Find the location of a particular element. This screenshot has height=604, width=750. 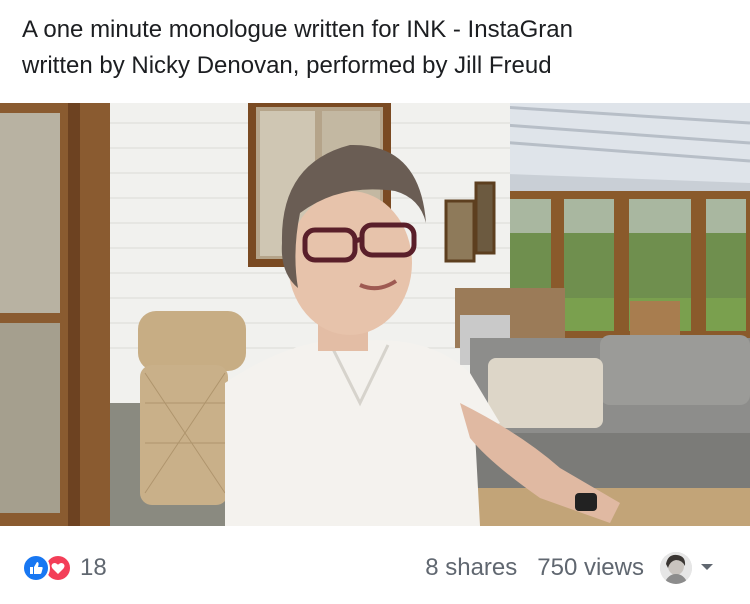

views-count: 750 views is located at coordinates (590, 567).